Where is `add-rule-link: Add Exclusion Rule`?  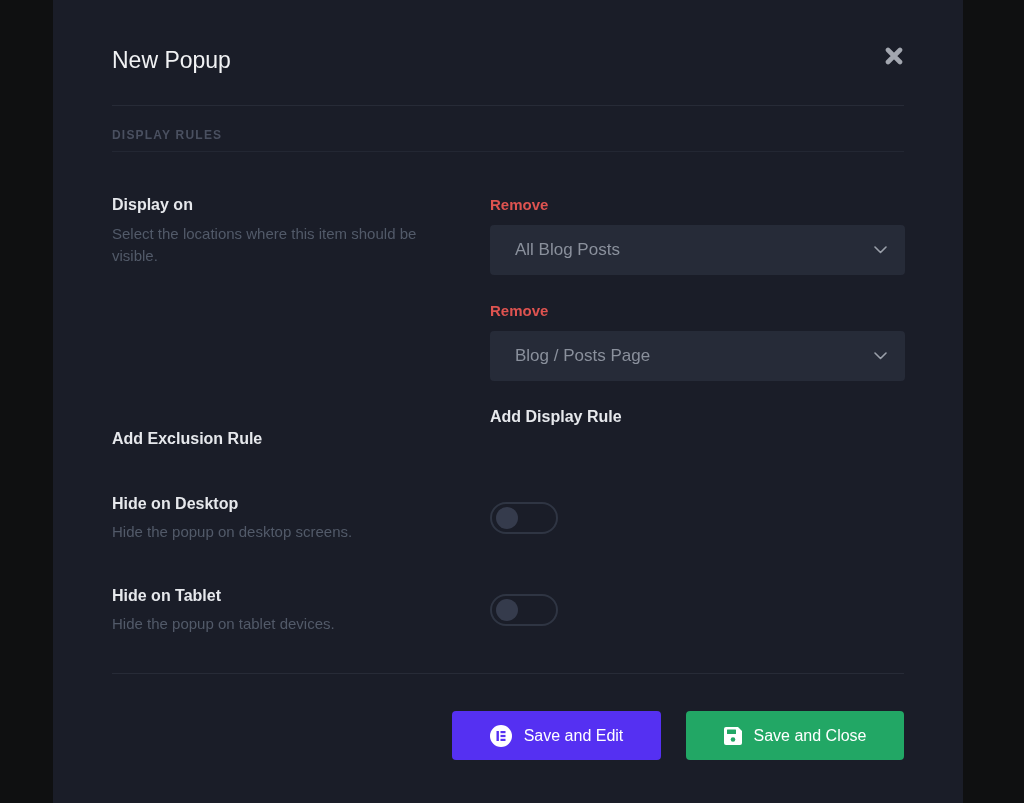
add-rule-link: Add Exclusion Rule is located at coordinates (187, 439).